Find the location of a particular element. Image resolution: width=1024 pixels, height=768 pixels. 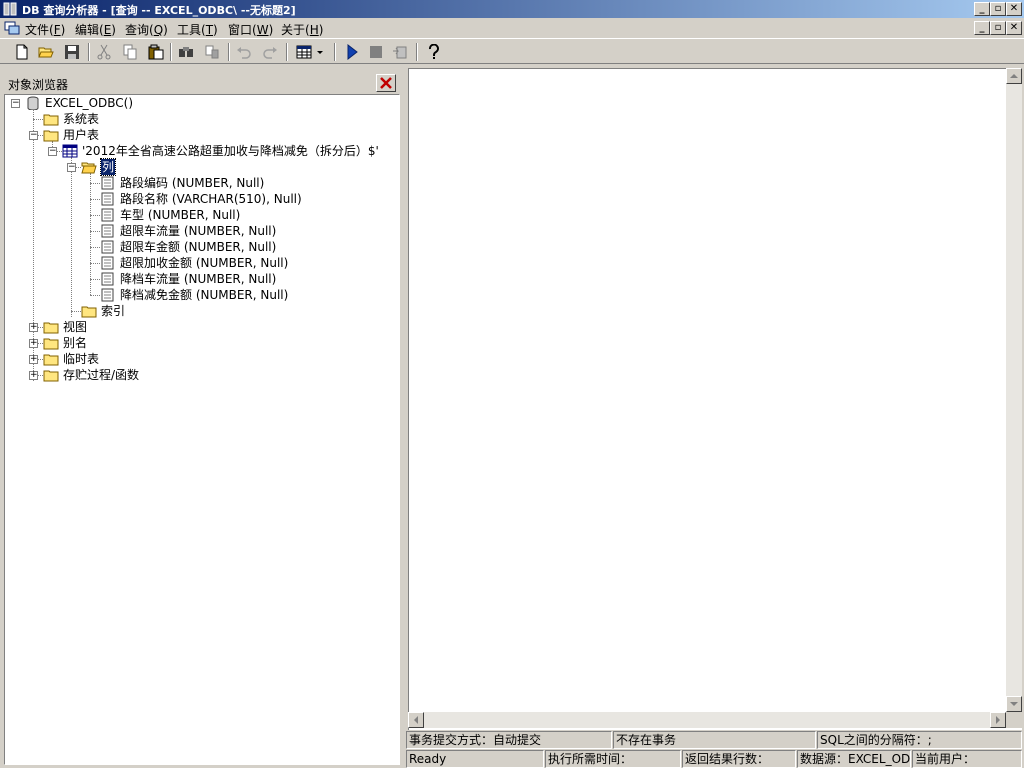

arrow-left-icon is located at coordinates (416, 720).